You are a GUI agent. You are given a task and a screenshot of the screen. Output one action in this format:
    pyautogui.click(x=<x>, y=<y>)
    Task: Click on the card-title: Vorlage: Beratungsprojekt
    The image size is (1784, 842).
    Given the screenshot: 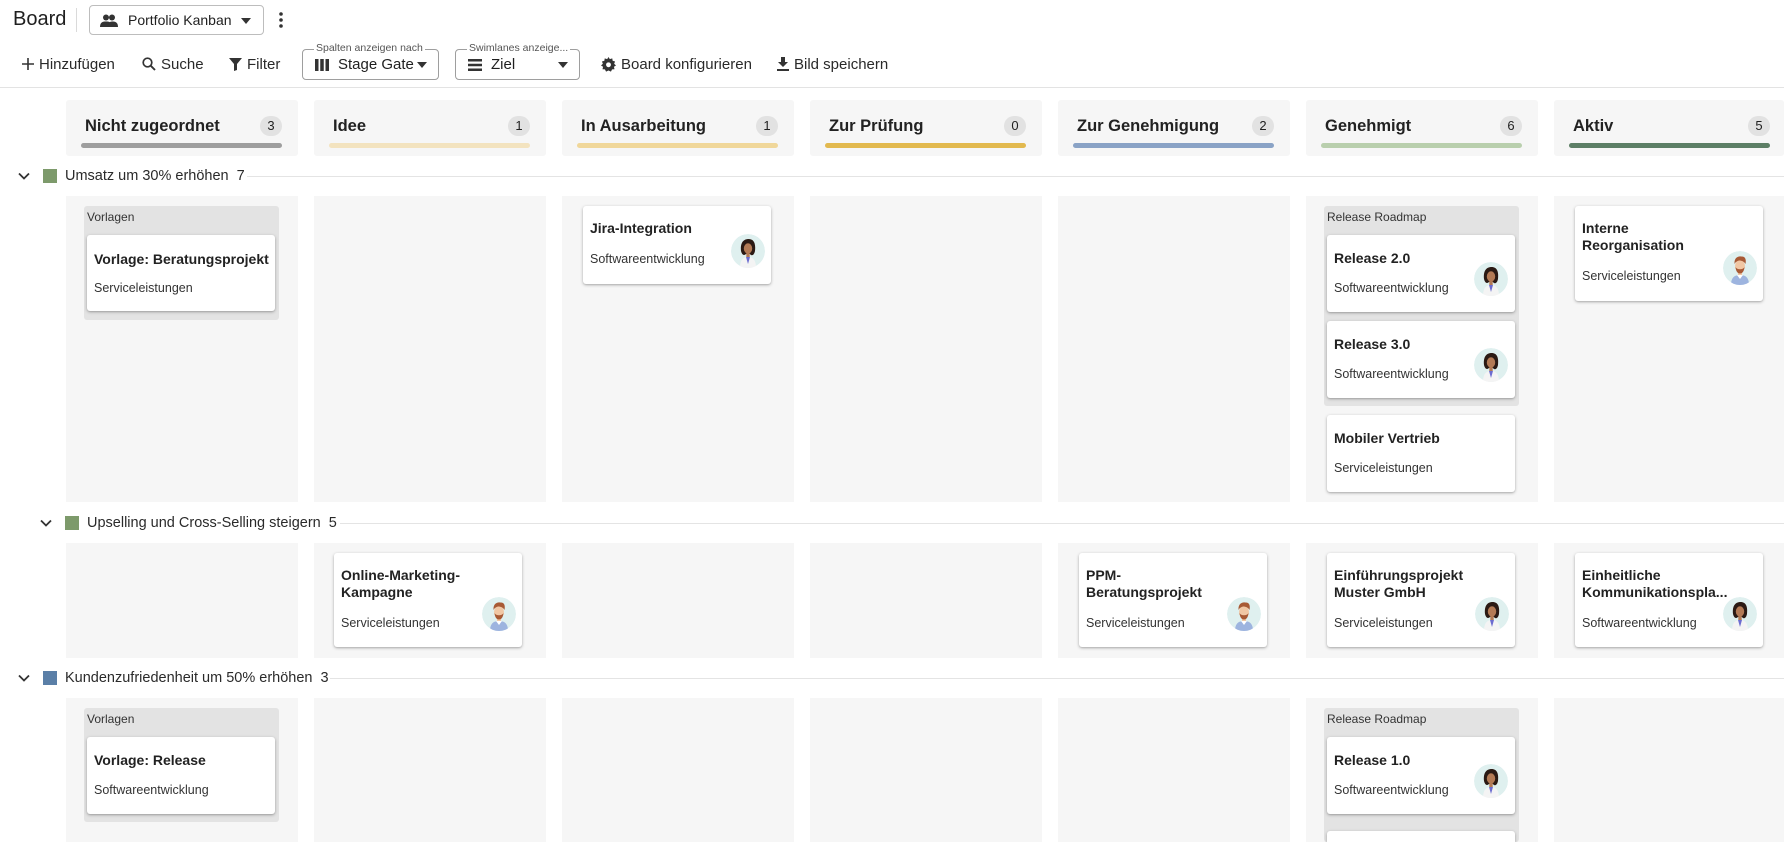 What is the action you would take?
    pyautogui.click(x=181, y=259)
    